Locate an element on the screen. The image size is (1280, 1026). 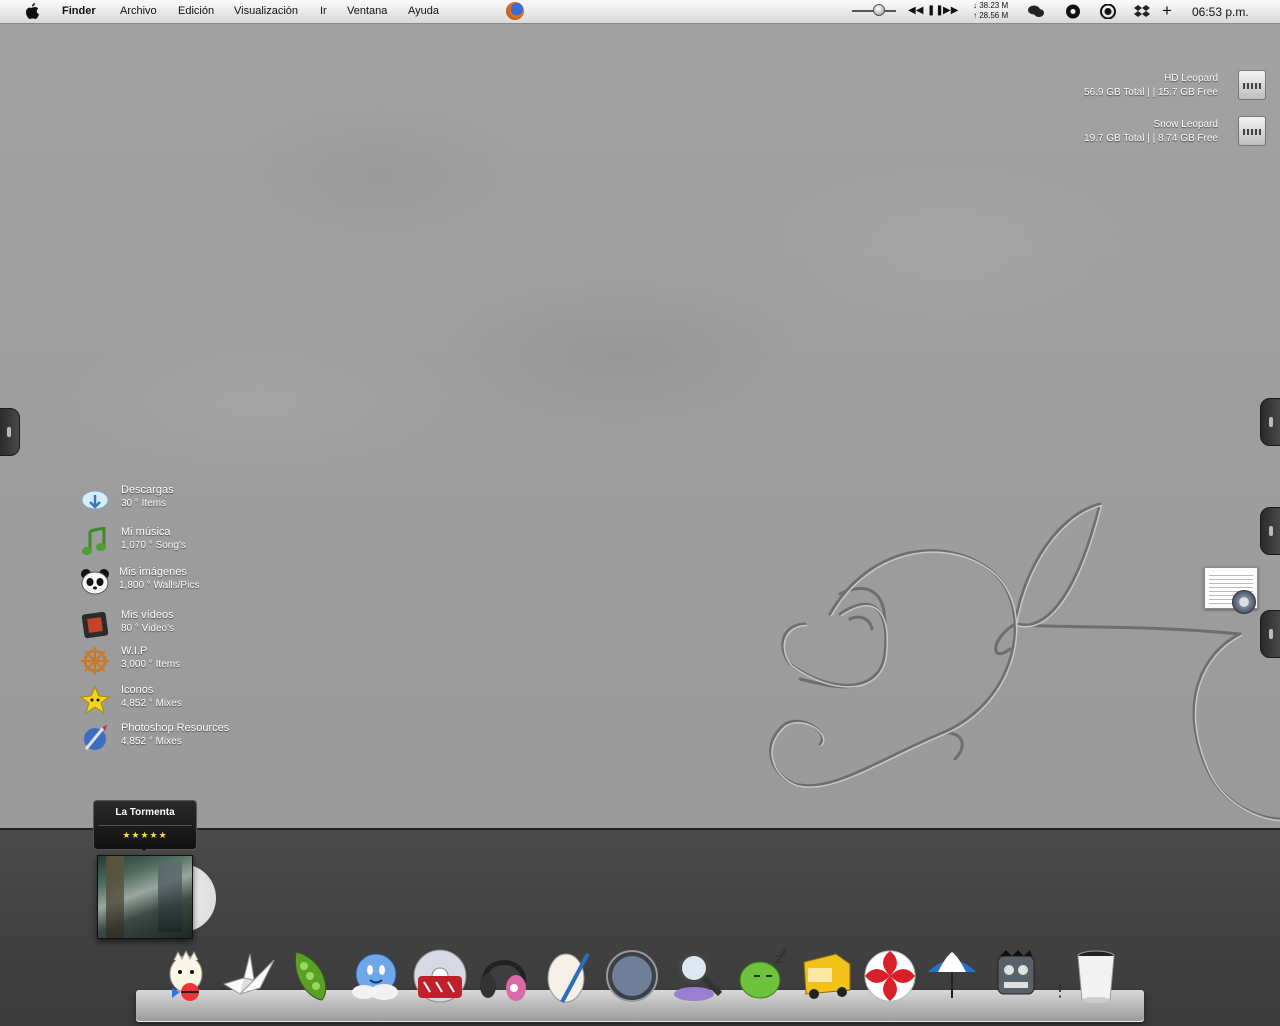
dock-item-headphones is located at coordinates (504, 976).